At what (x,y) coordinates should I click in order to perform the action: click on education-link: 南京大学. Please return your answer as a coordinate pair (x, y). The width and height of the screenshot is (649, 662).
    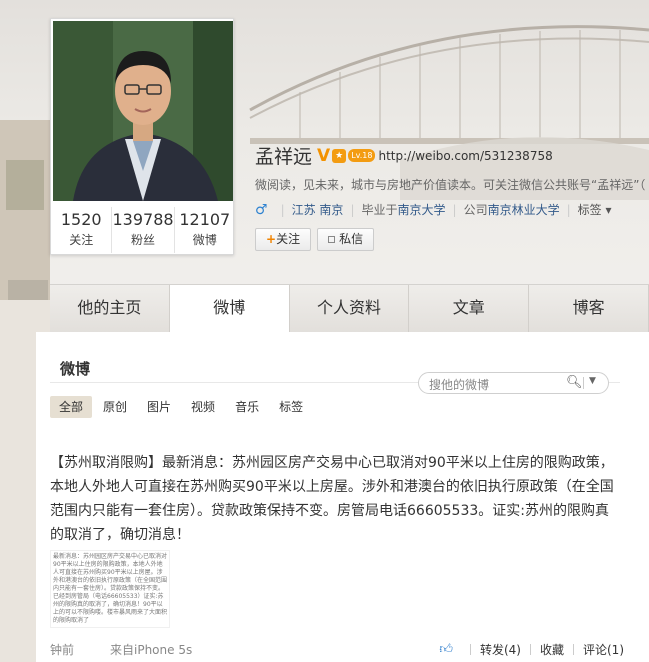
    Looking at the image, I should click on (422, 209).